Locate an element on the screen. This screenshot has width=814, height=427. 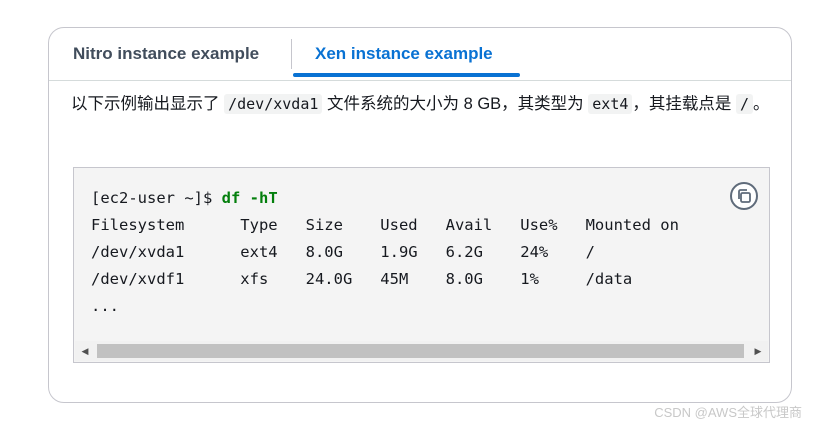
tab-divider is located at coordinates (291, 54).